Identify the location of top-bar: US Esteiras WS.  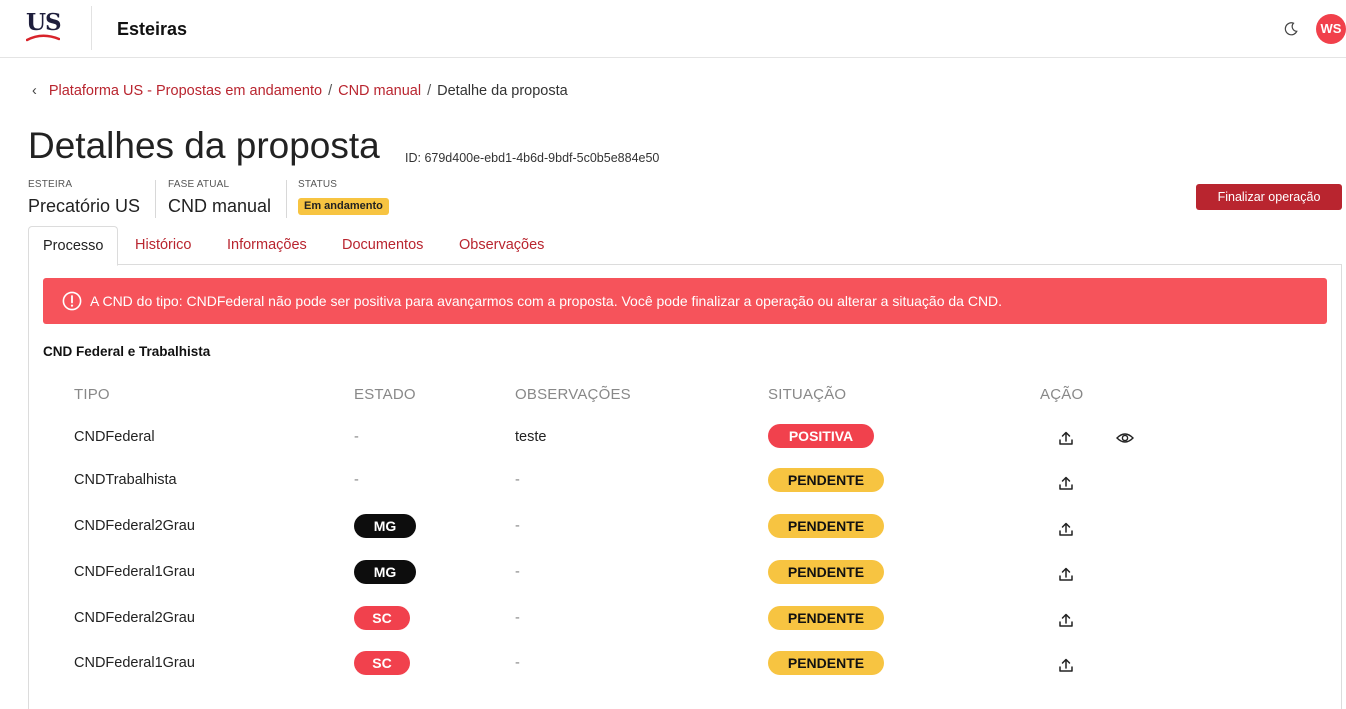
(673, 29).